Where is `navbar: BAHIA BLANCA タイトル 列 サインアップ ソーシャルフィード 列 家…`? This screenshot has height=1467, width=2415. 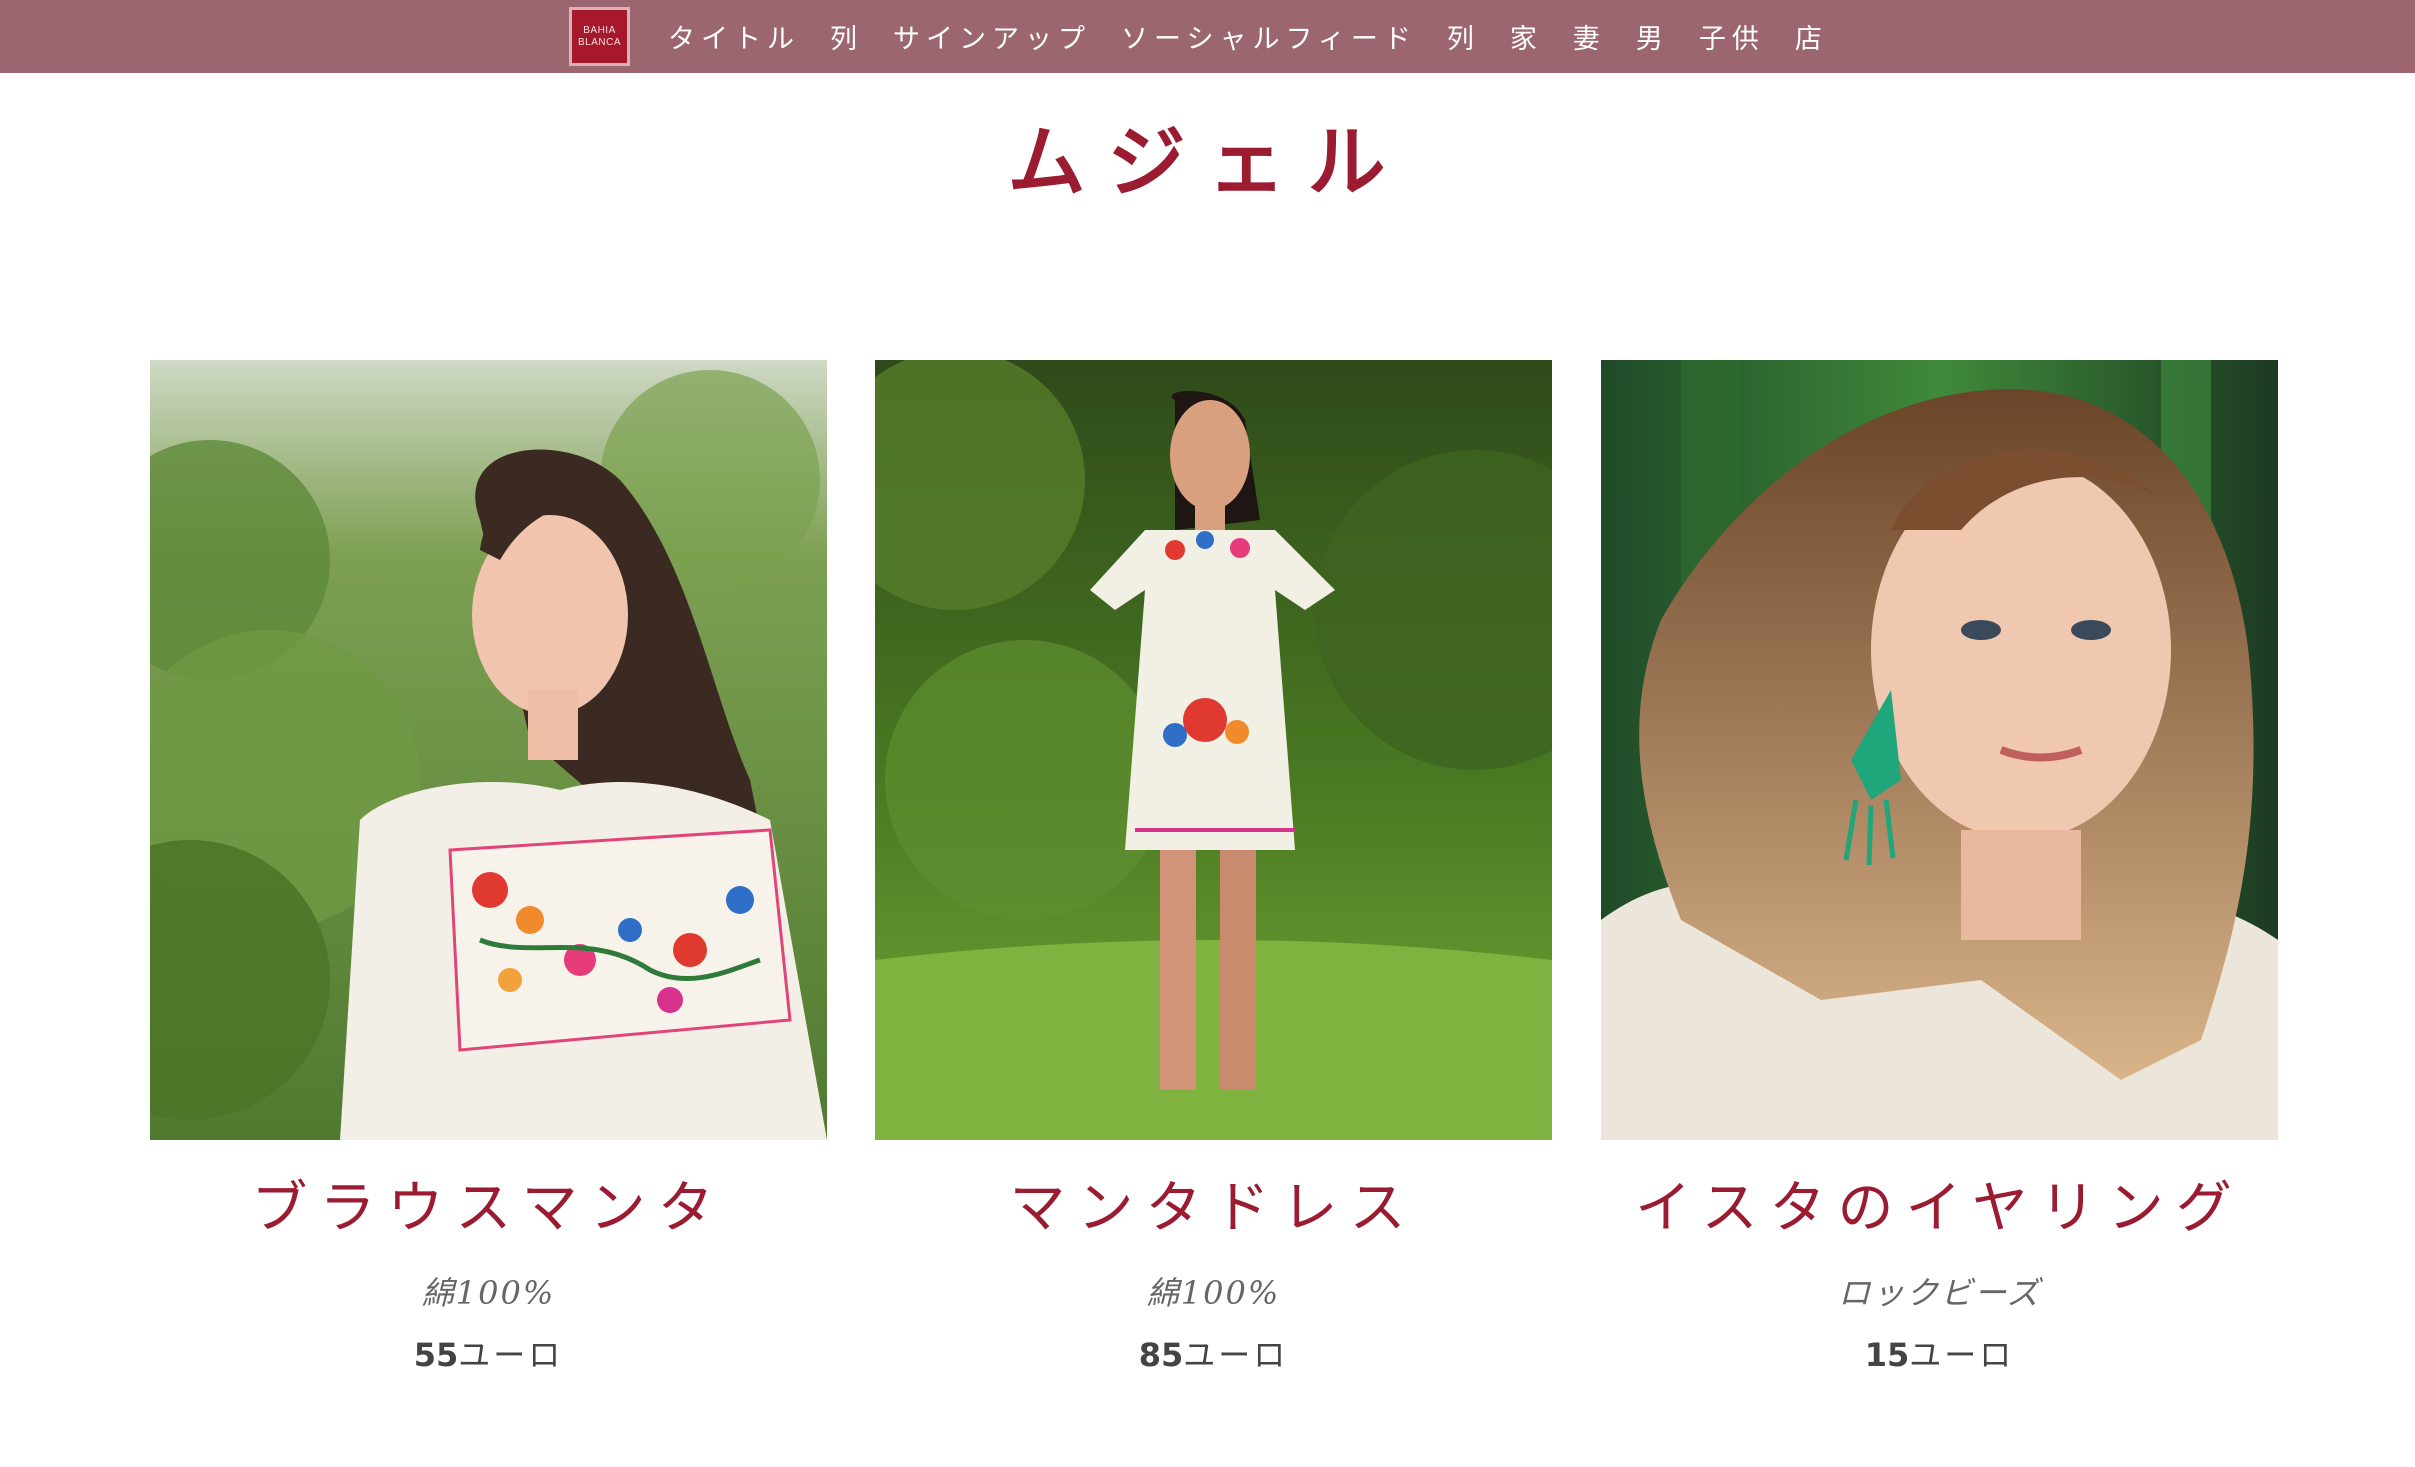 navbar: BAHIA BLANCA タイトル 列 サインアップ ソーシャルフィード 列 家… is located at coordinates (1207, 36).